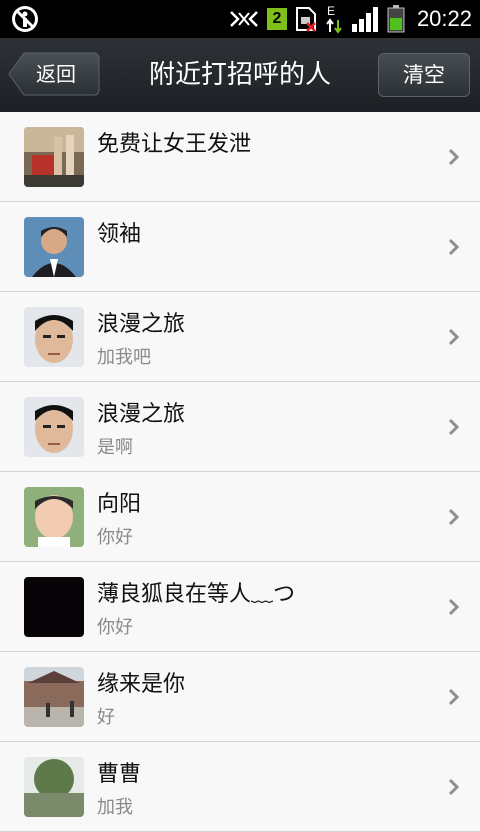  What do you see at coordinates (240, 787) in the screenshot?
I see `list-item: 曹曹 加我` at bounding box center [240, 787].